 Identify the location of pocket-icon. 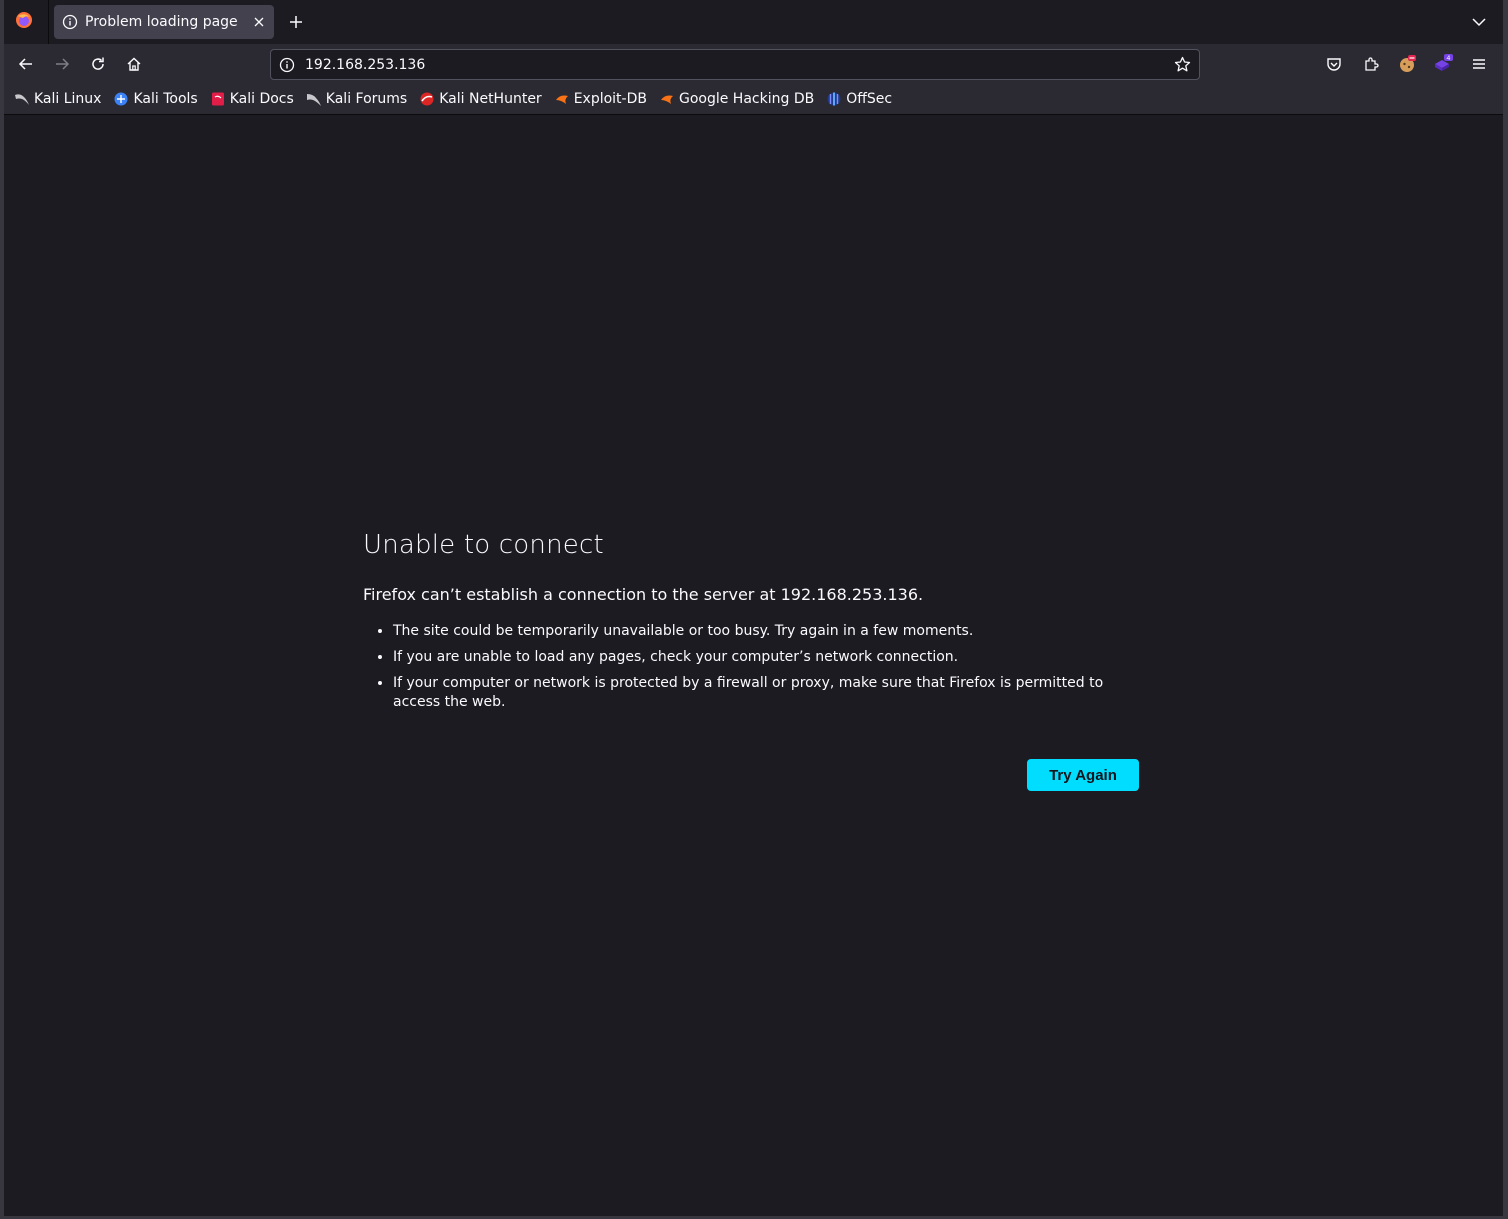
(1334, 64).